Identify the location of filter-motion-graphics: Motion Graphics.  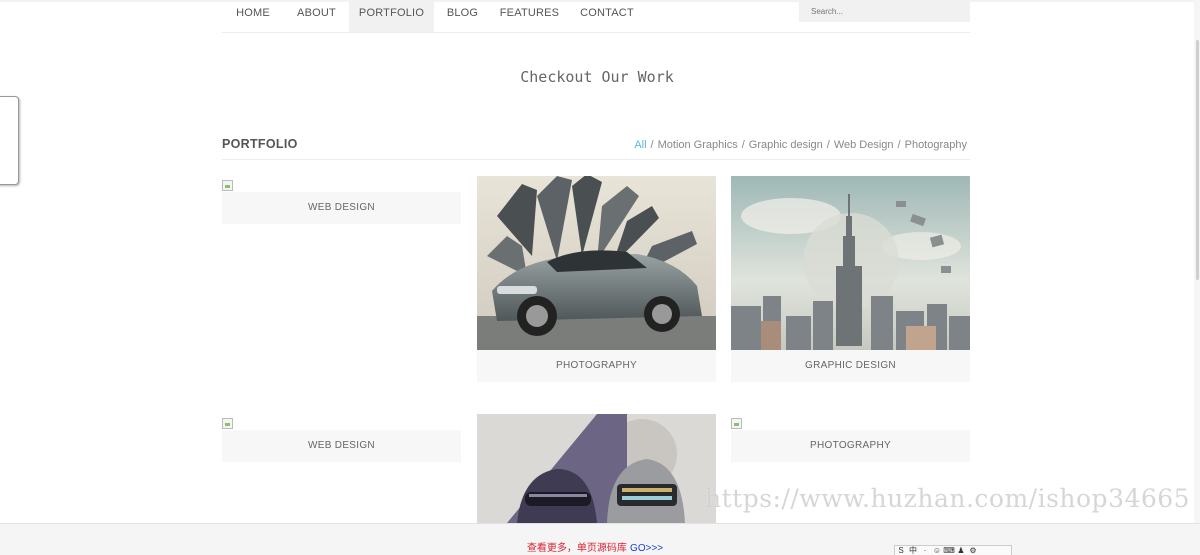
(698, 145).